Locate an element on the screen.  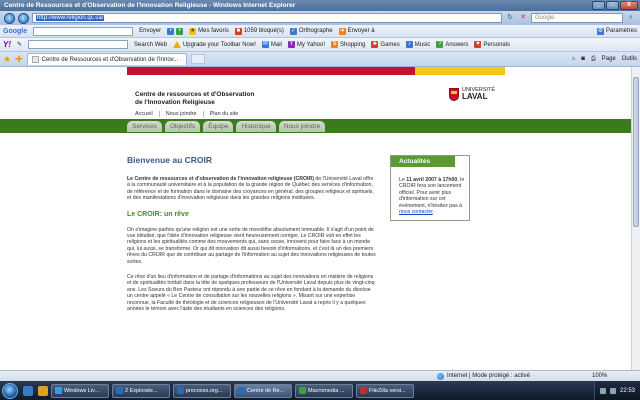
contact-link: nous contacter is located at coordinates (416, 212).